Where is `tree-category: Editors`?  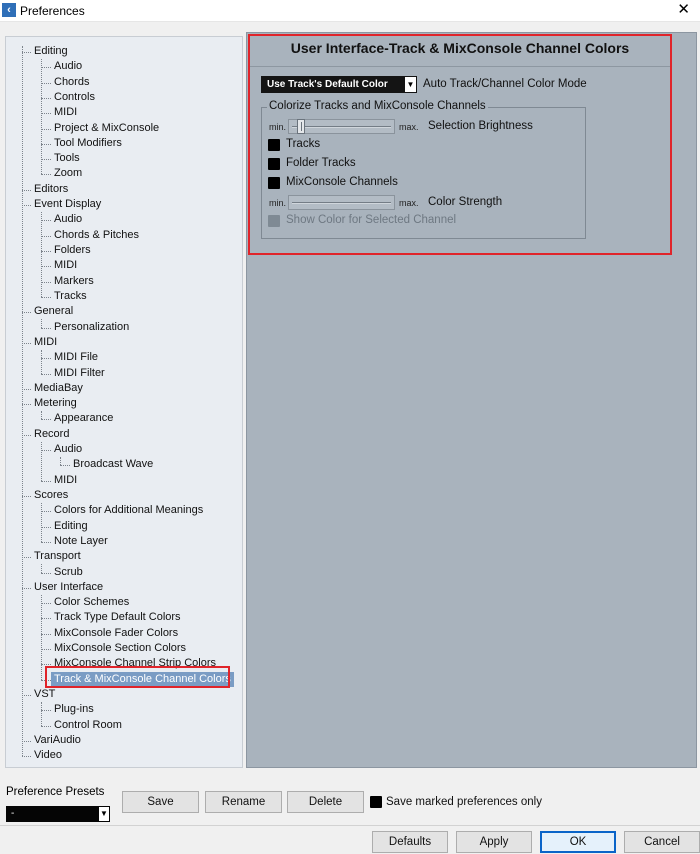
tree-category: Editors is located at coordinates (51, 189).